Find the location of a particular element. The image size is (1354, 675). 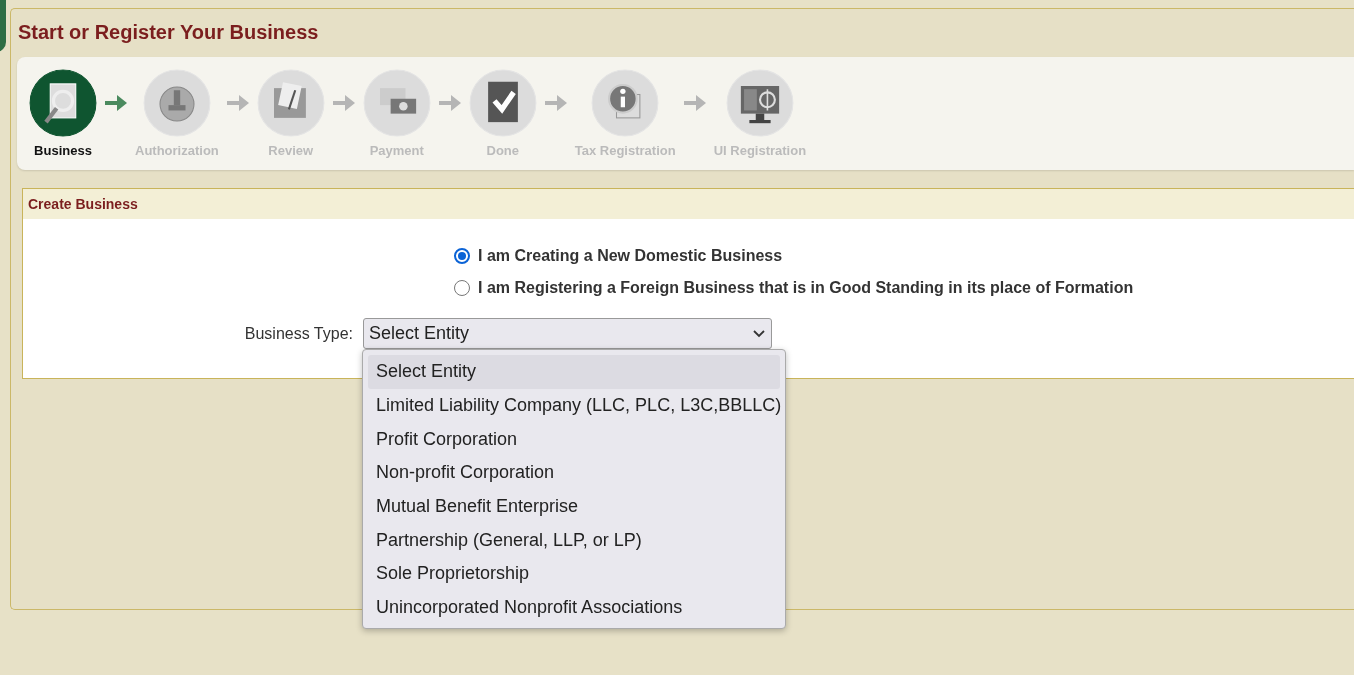

dropdown-option: Mutual Benefit Enterprise is located at coordinates (574, 506).